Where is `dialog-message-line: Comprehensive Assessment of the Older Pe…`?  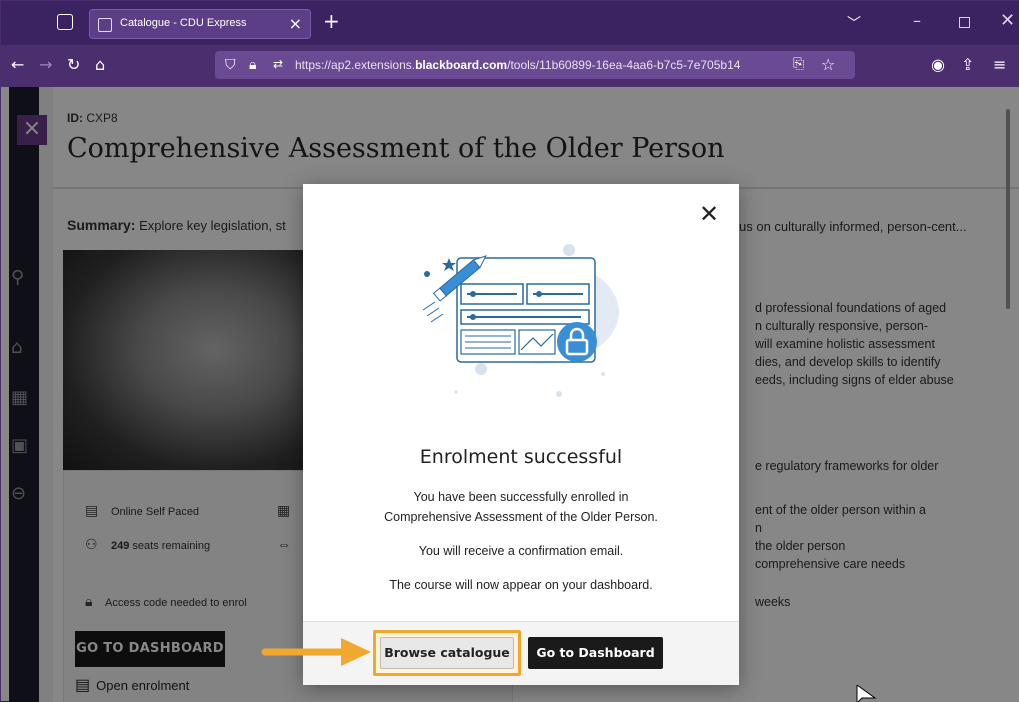 dialog-message-line: Comprehensive Assessment of the Older Pe… is located at coordinates (521, 517).